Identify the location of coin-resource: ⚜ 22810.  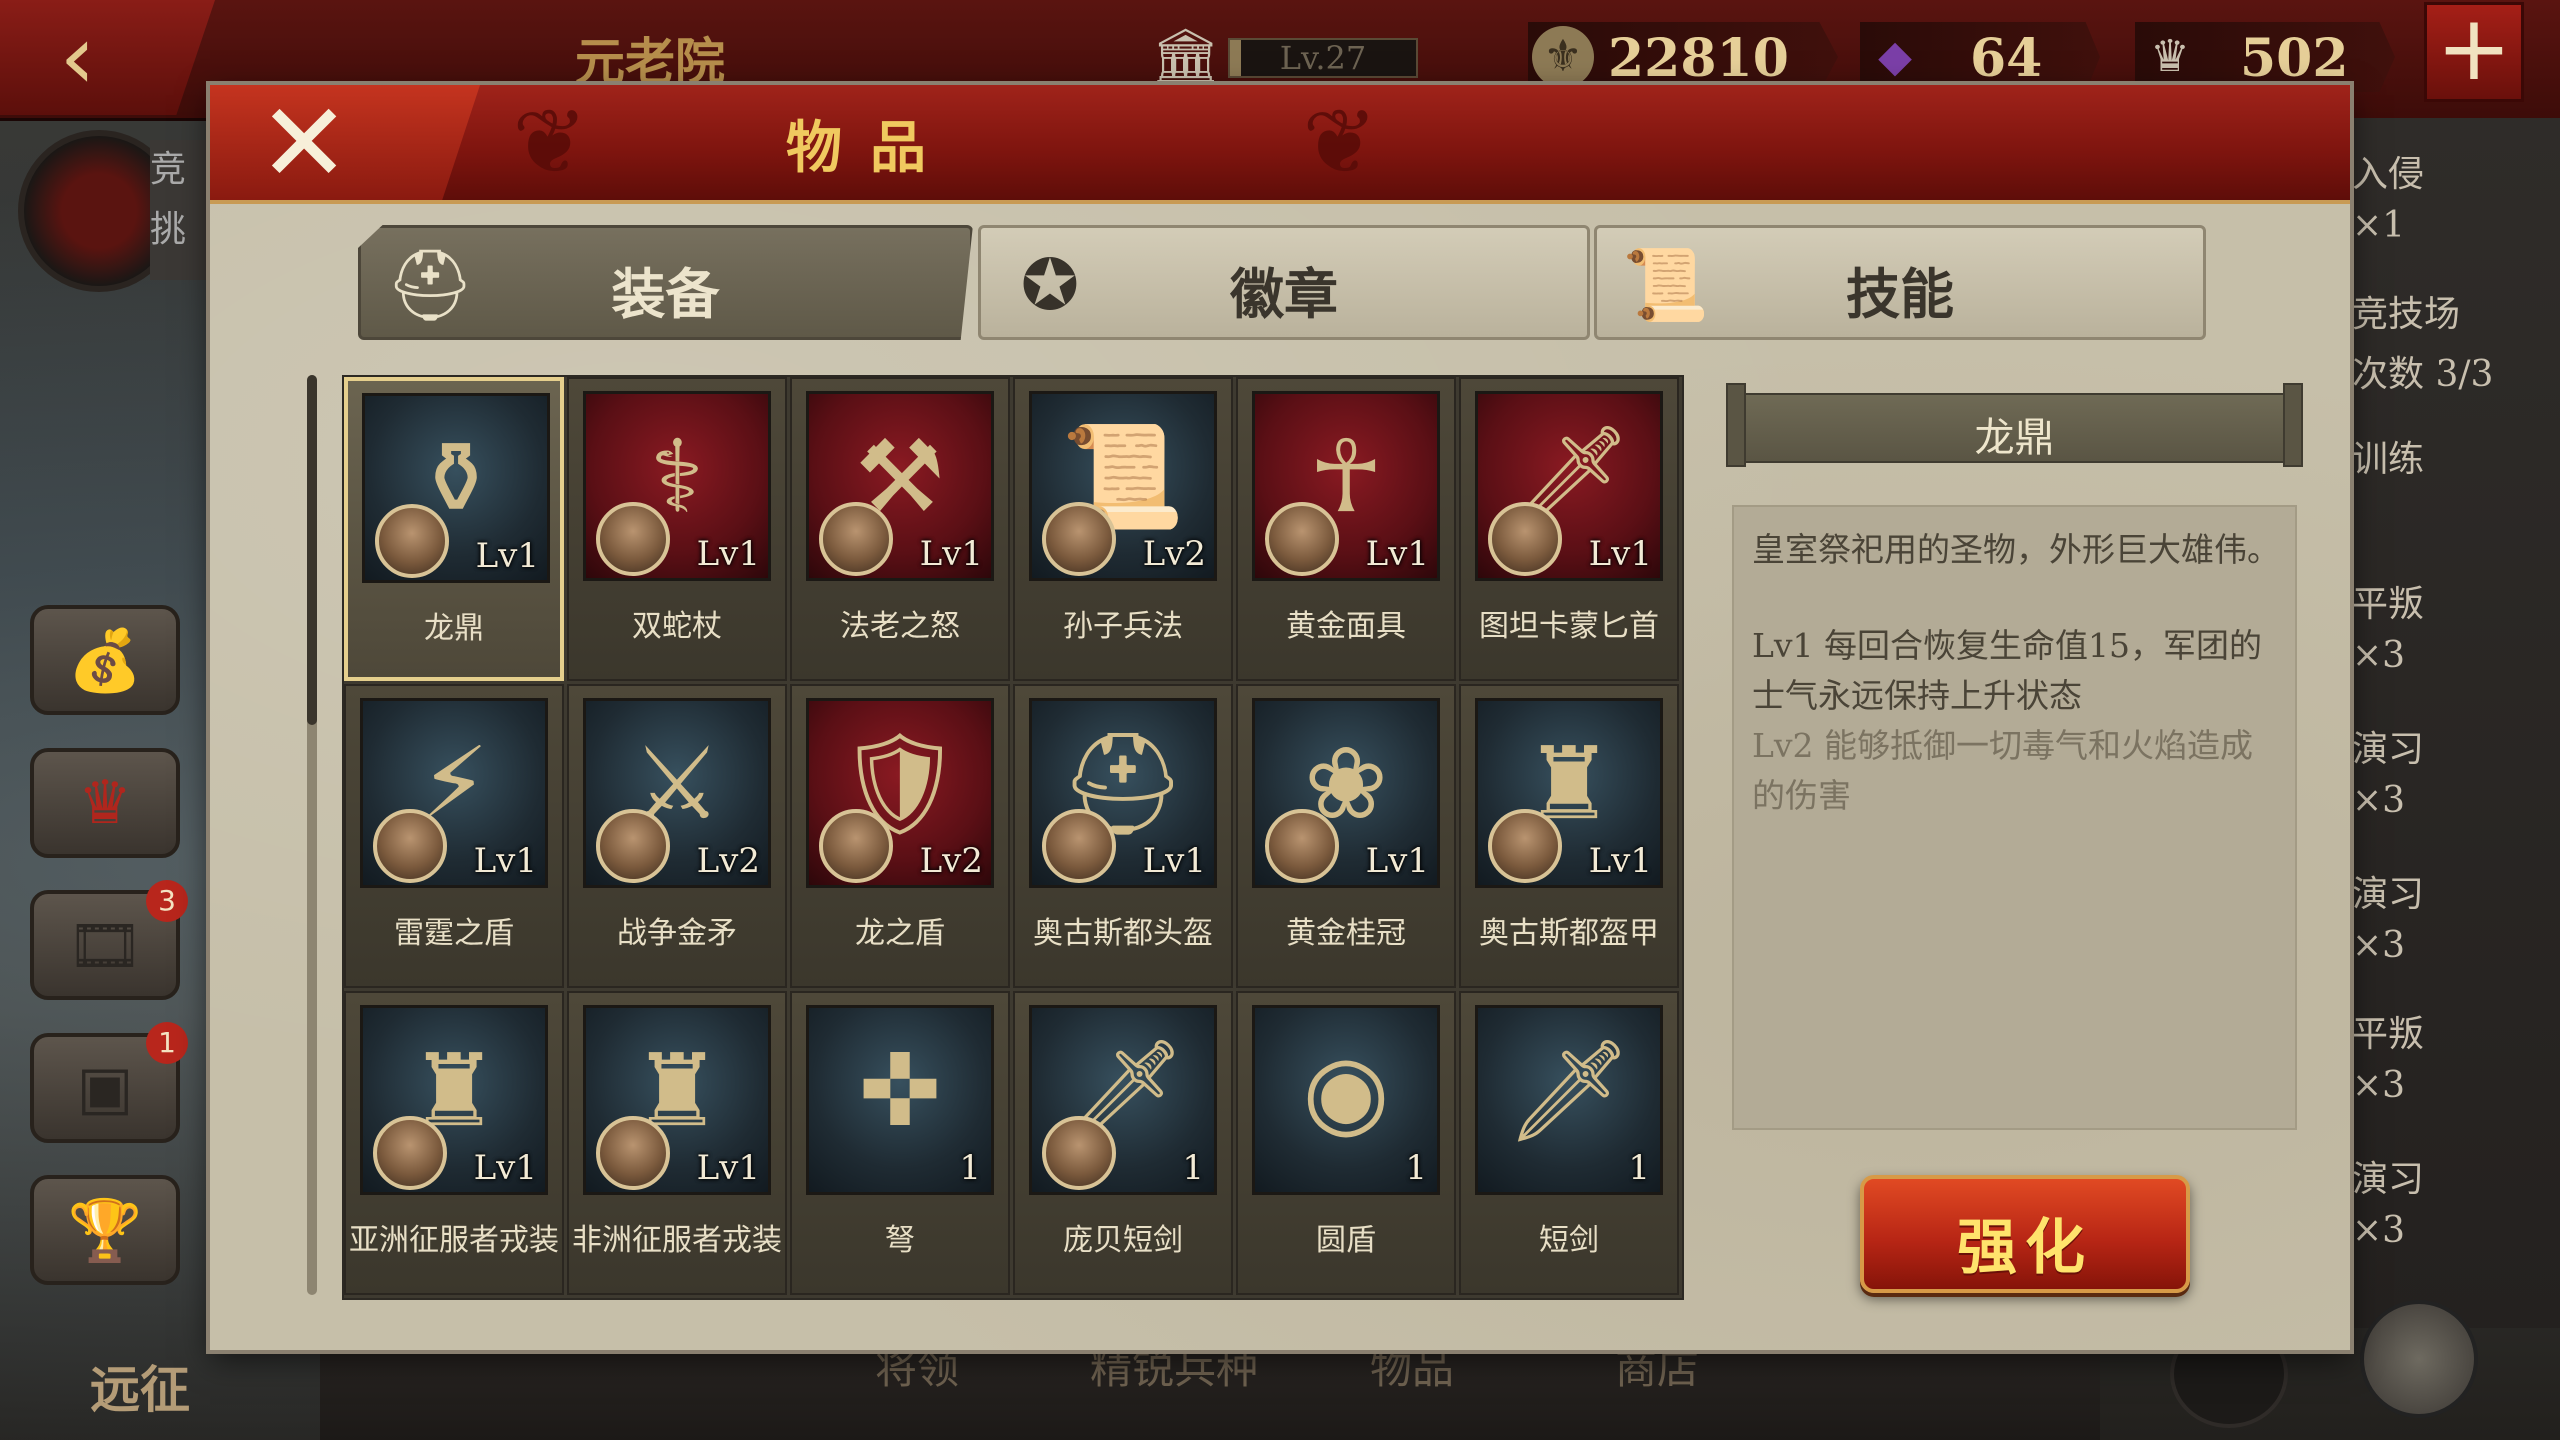
(1683, 57).